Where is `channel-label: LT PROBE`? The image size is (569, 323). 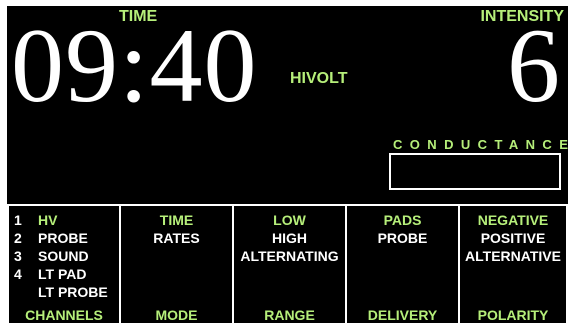 channel-label: LT PROBE is located at coordinates (73, 292).